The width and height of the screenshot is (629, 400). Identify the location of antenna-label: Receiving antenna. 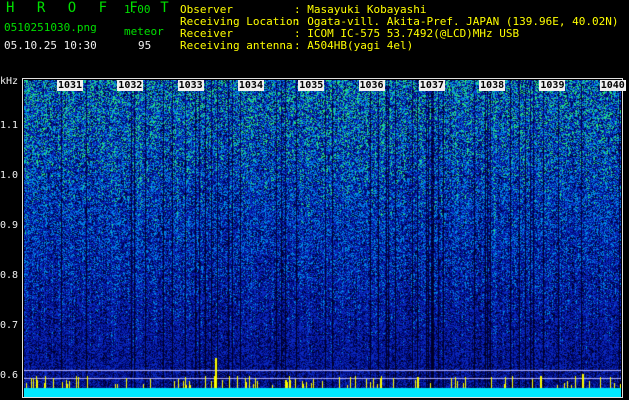
(236, 45).